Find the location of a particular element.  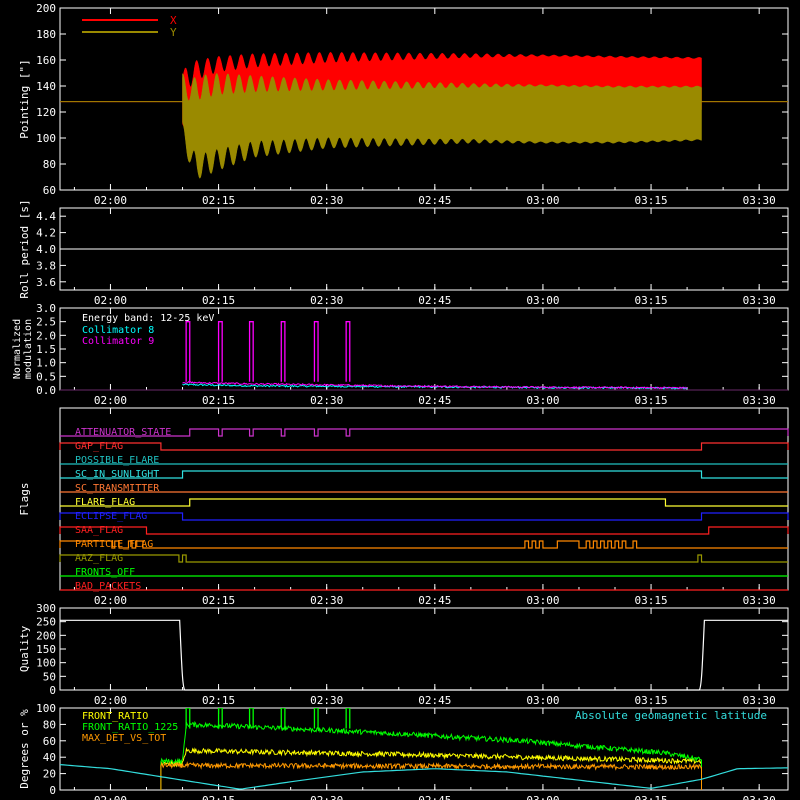

flag-line-aaz_flag is located at coordinates (423, 558).